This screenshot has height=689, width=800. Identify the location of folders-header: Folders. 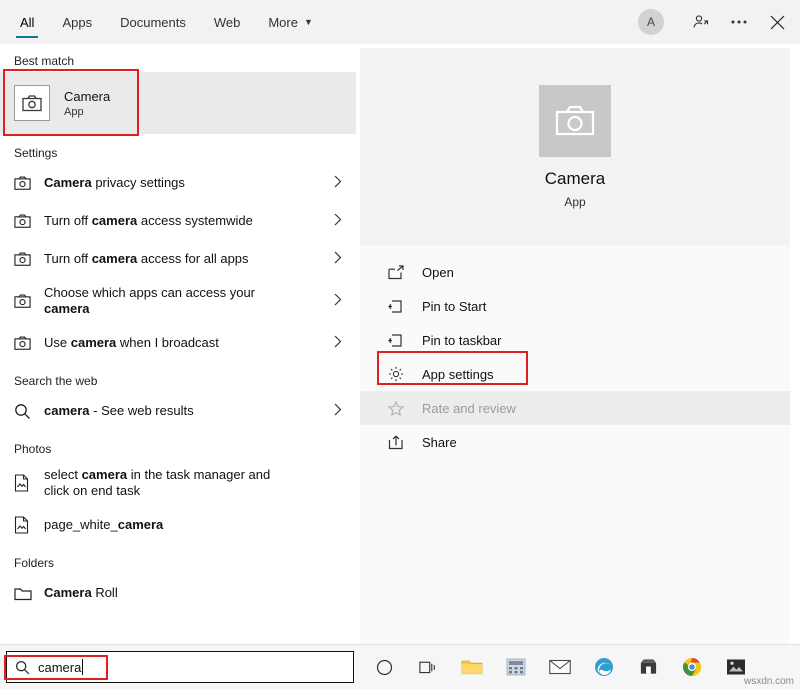
(34, 563).